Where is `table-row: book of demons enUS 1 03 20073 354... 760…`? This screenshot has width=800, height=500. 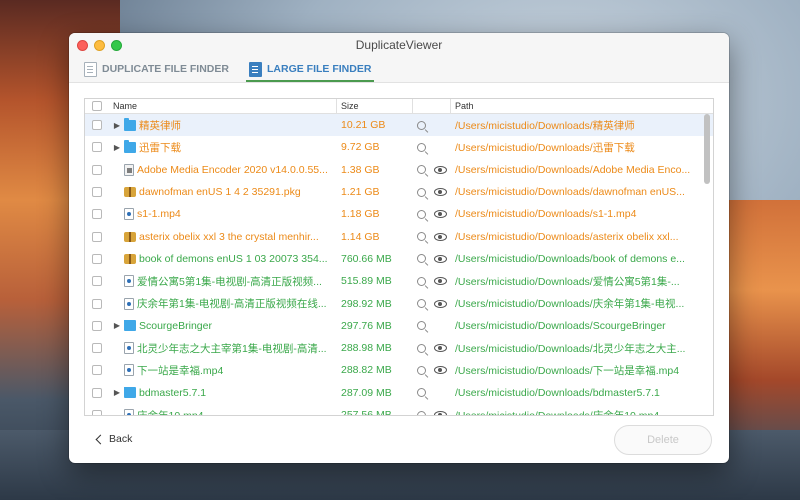
table-row: book of demons enUS 1 03 20073 354... 760… is located at coordinates (399, 259).